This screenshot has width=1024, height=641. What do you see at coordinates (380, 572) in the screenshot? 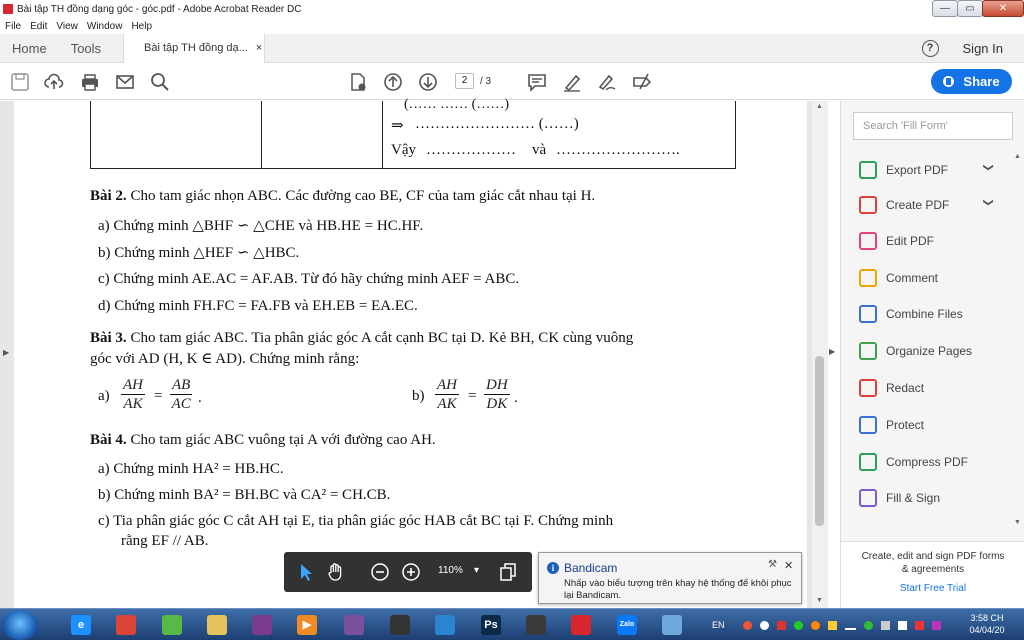
I see `zoom-out-icon` at bounding box center [380, 572].